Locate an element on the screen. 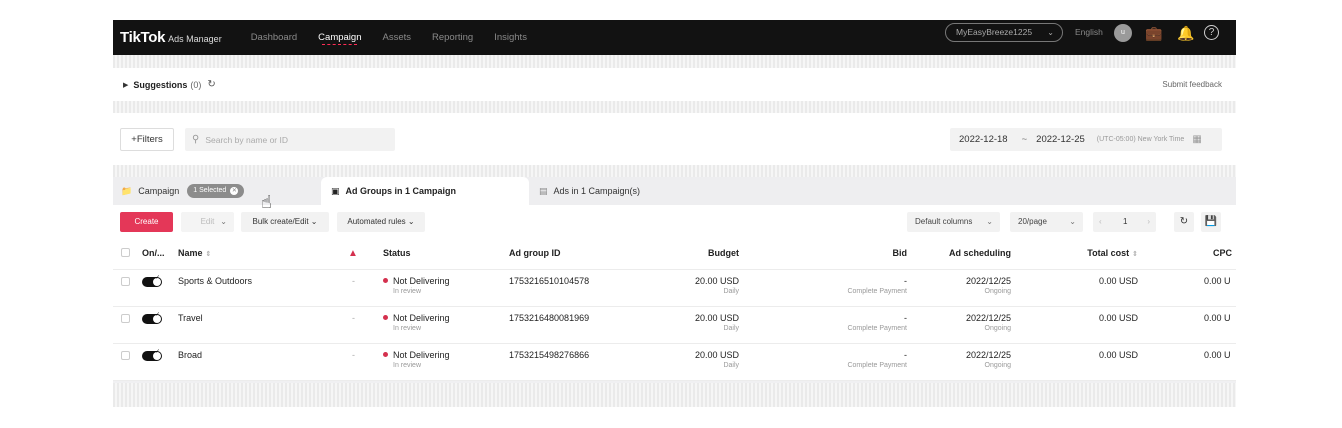 This screenshot has height=428, width=1342. row-status-sub: In review is located at coordinates (407, 328).